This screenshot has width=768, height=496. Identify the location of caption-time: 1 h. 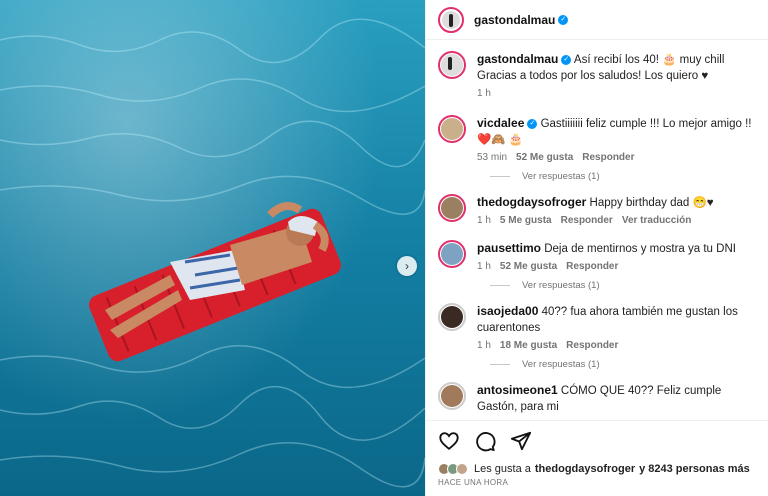
(484, 93).